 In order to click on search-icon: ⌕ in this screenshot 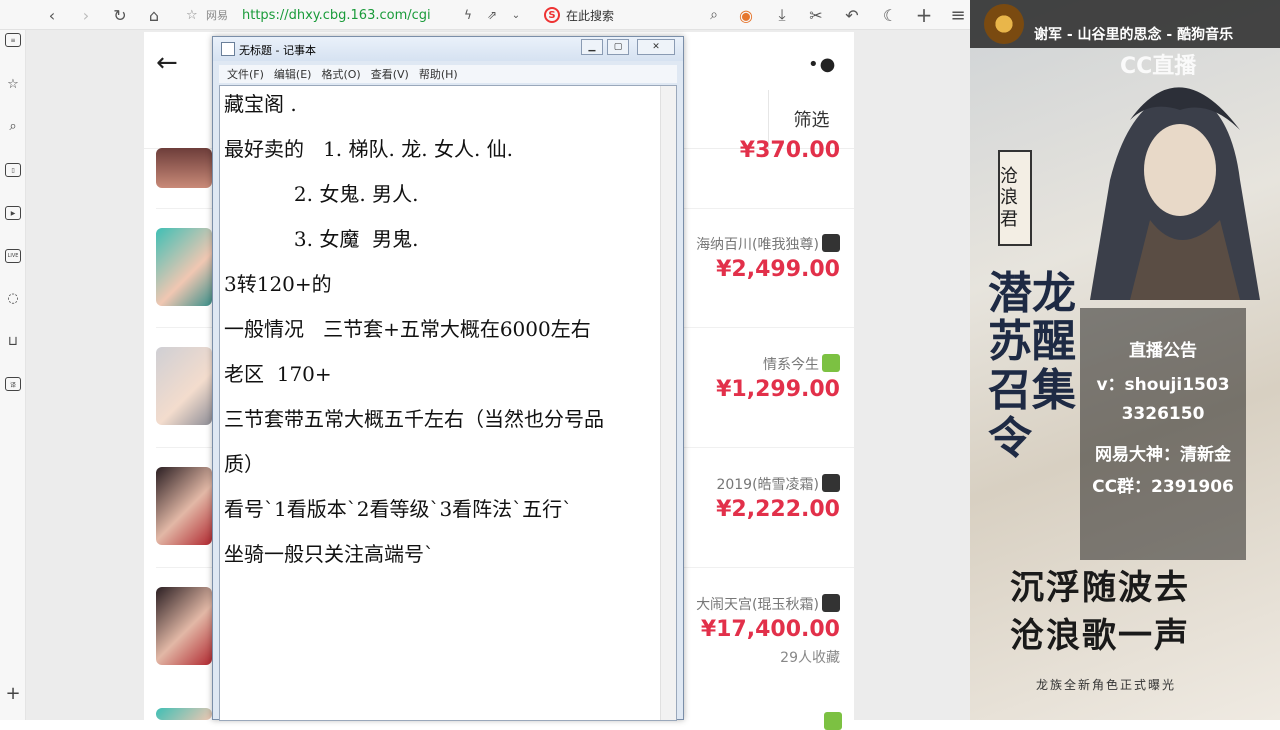, I will do `click(714, 15)`.